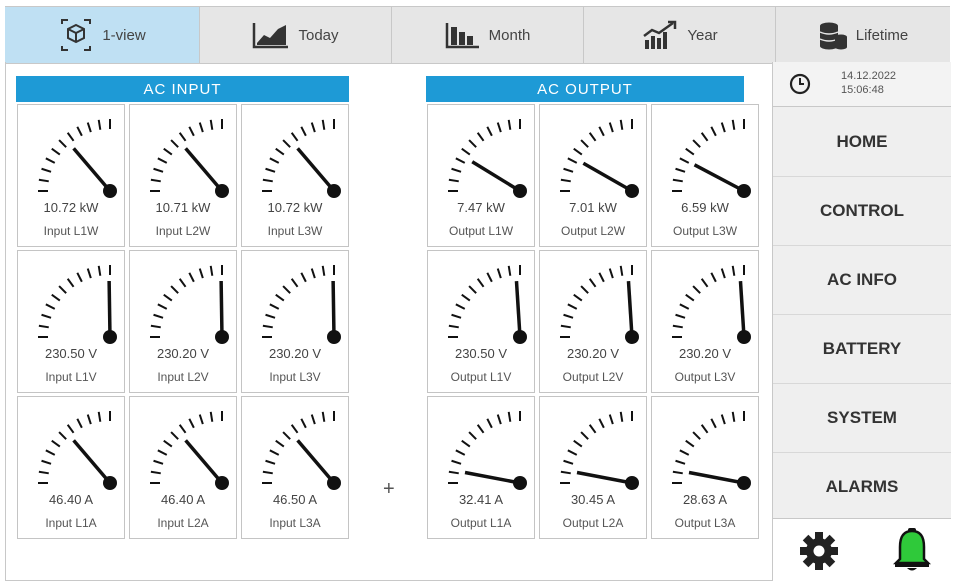 The image size is (955, 582). Describe the element at coordinates (862, 349) in the screenshot. I see `menu-battery: BATTERY` at that location.